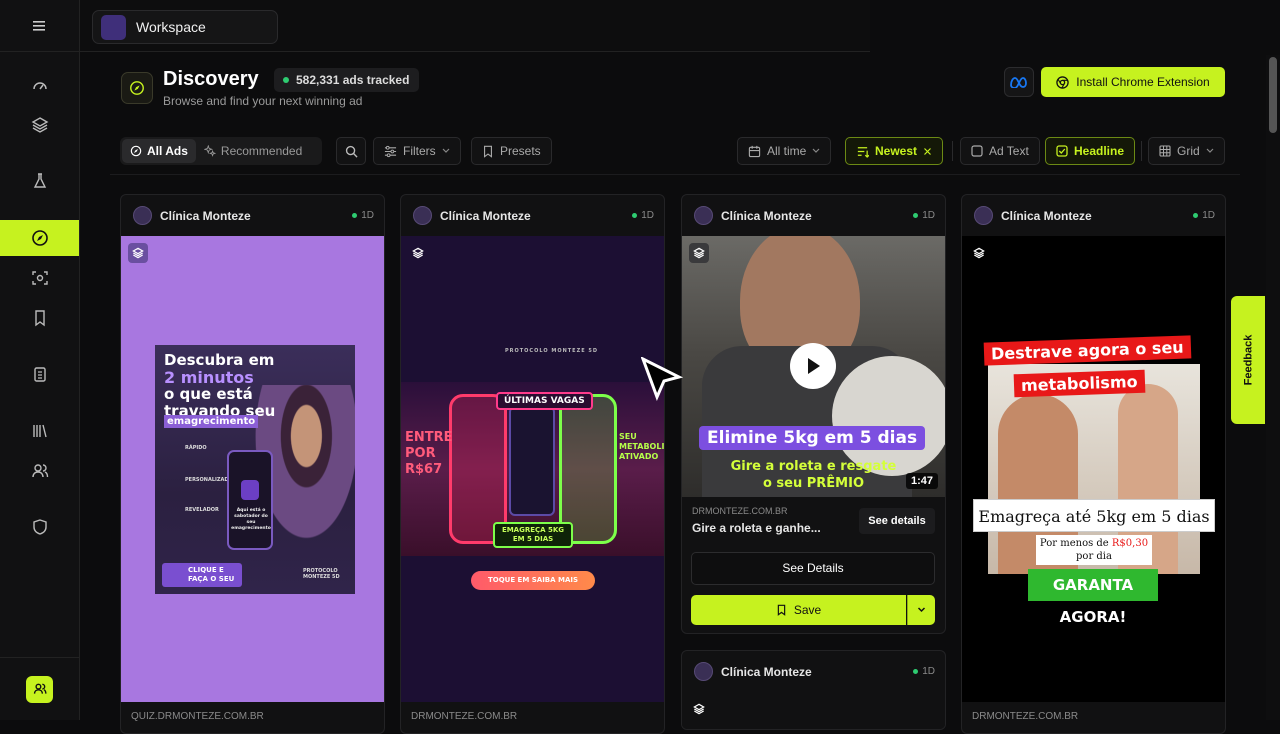  What do you see at coordinates (520, 151) in the screenshot?
I see `presets-label: Presets` at bounding box center [520, 151].